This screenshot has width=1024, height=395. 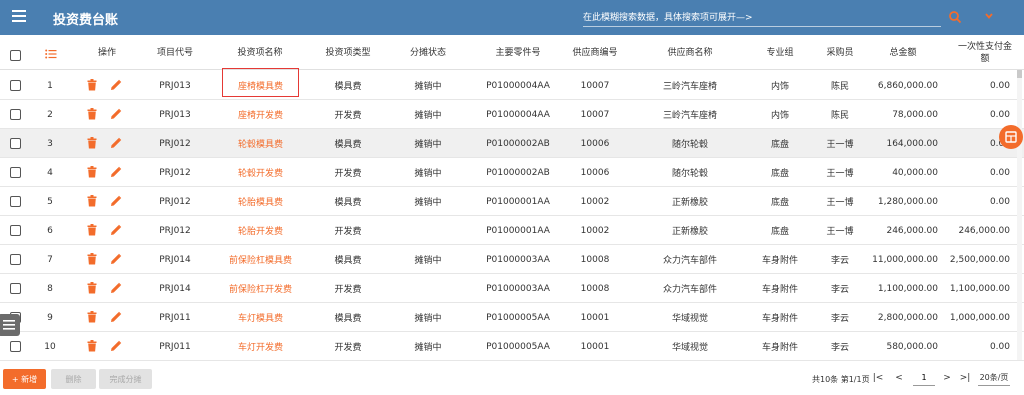 What do you see at coordinates (260, 317) in the screenshot?
I see `item-name-link: 车灯模具费` at bounding box center [260, 317].